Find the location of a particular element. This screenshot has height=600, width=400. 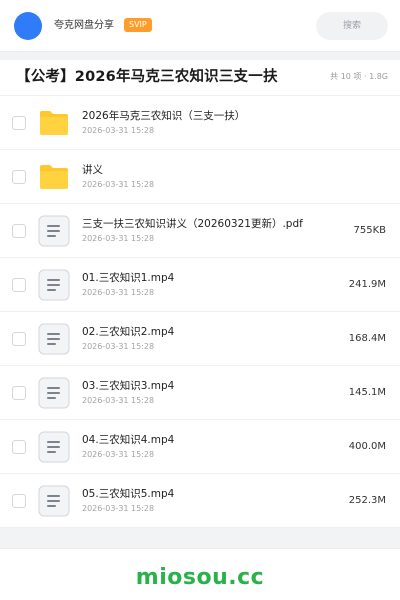

file-row: 01.三农知识1.mp4 2026-03-31 15:28 241.9M is located at coordinates (200, 285).